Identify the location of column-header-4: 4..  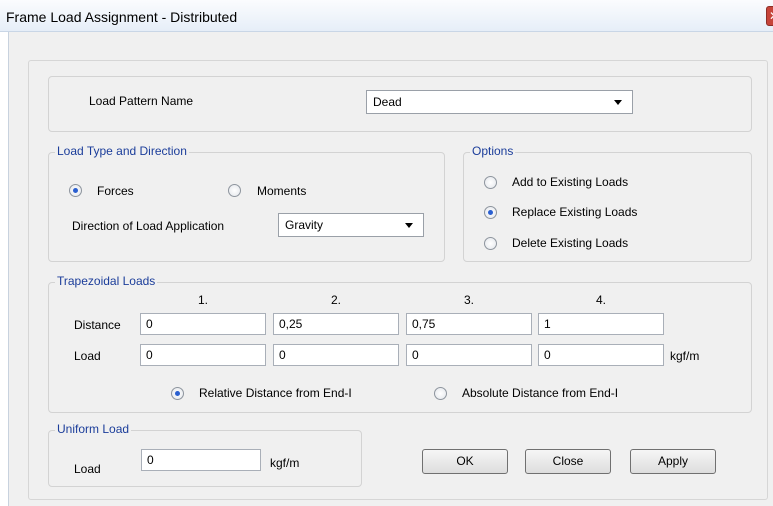
(601, 300).